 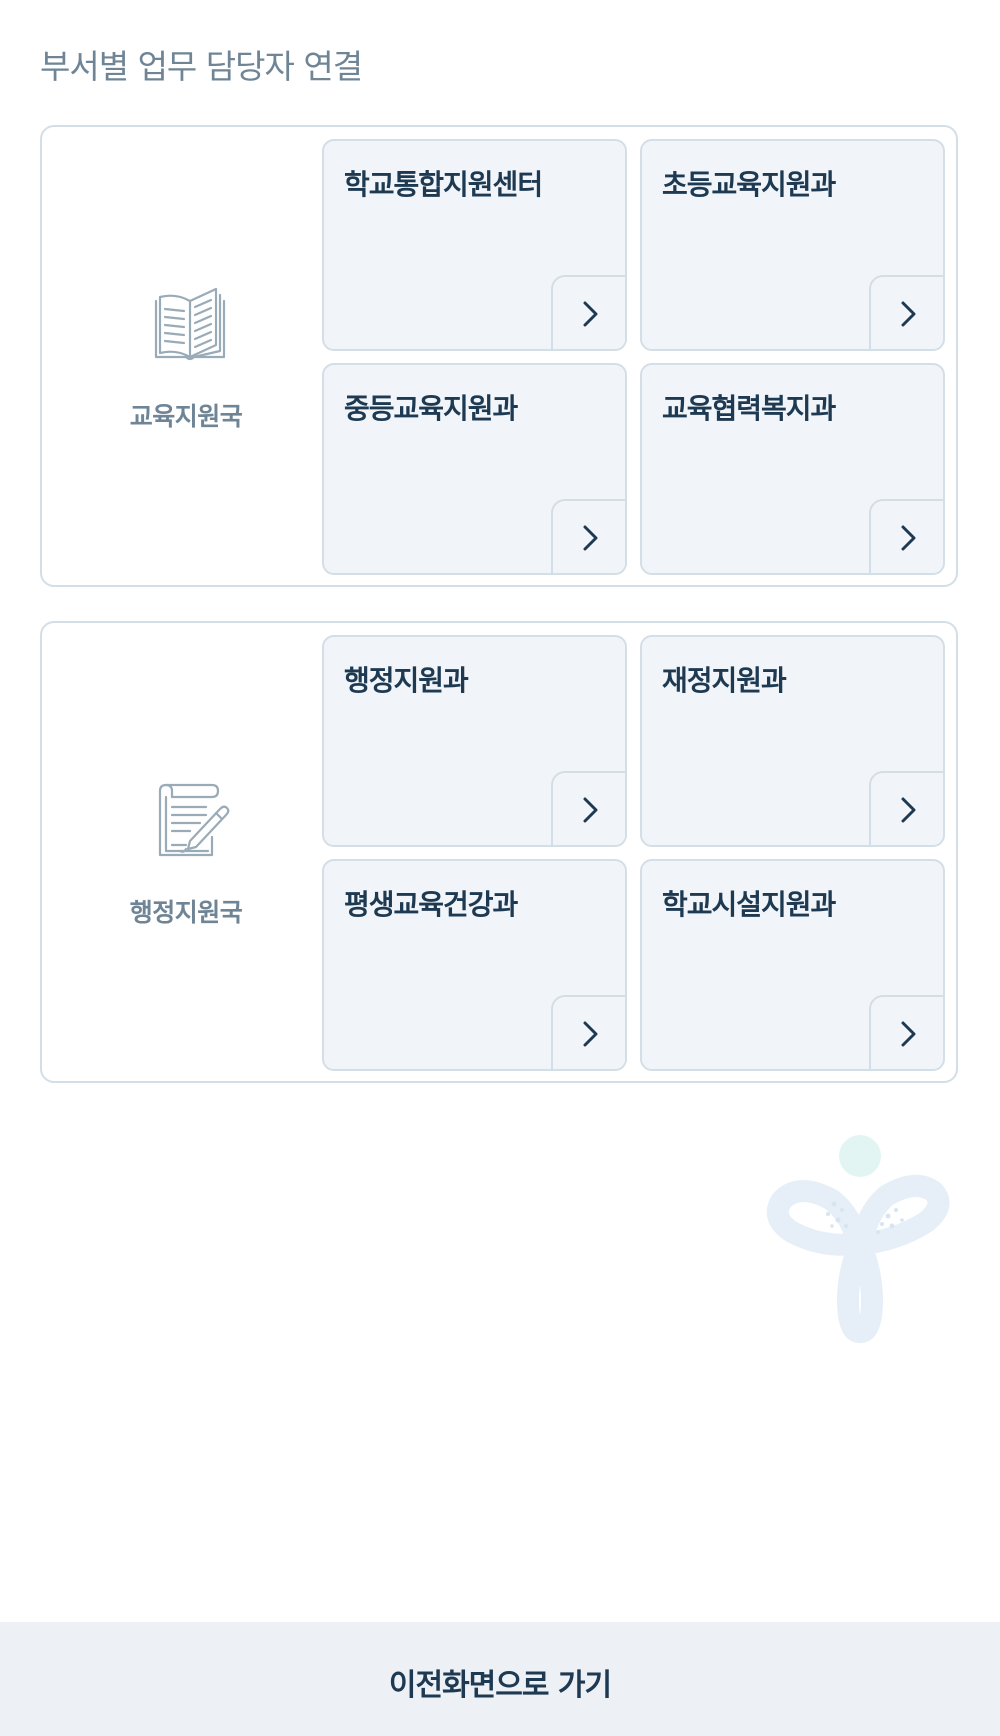 What do you see at coordinates (749, 184) in the screenshot?
I see `department-label: 초등교육지원과` at bounding box center [749, 184].